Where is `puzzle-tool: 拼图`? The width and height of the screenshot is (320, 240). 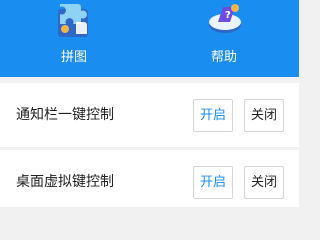
puzzle-tool: 拼图 is located at coordinates (74, 38).